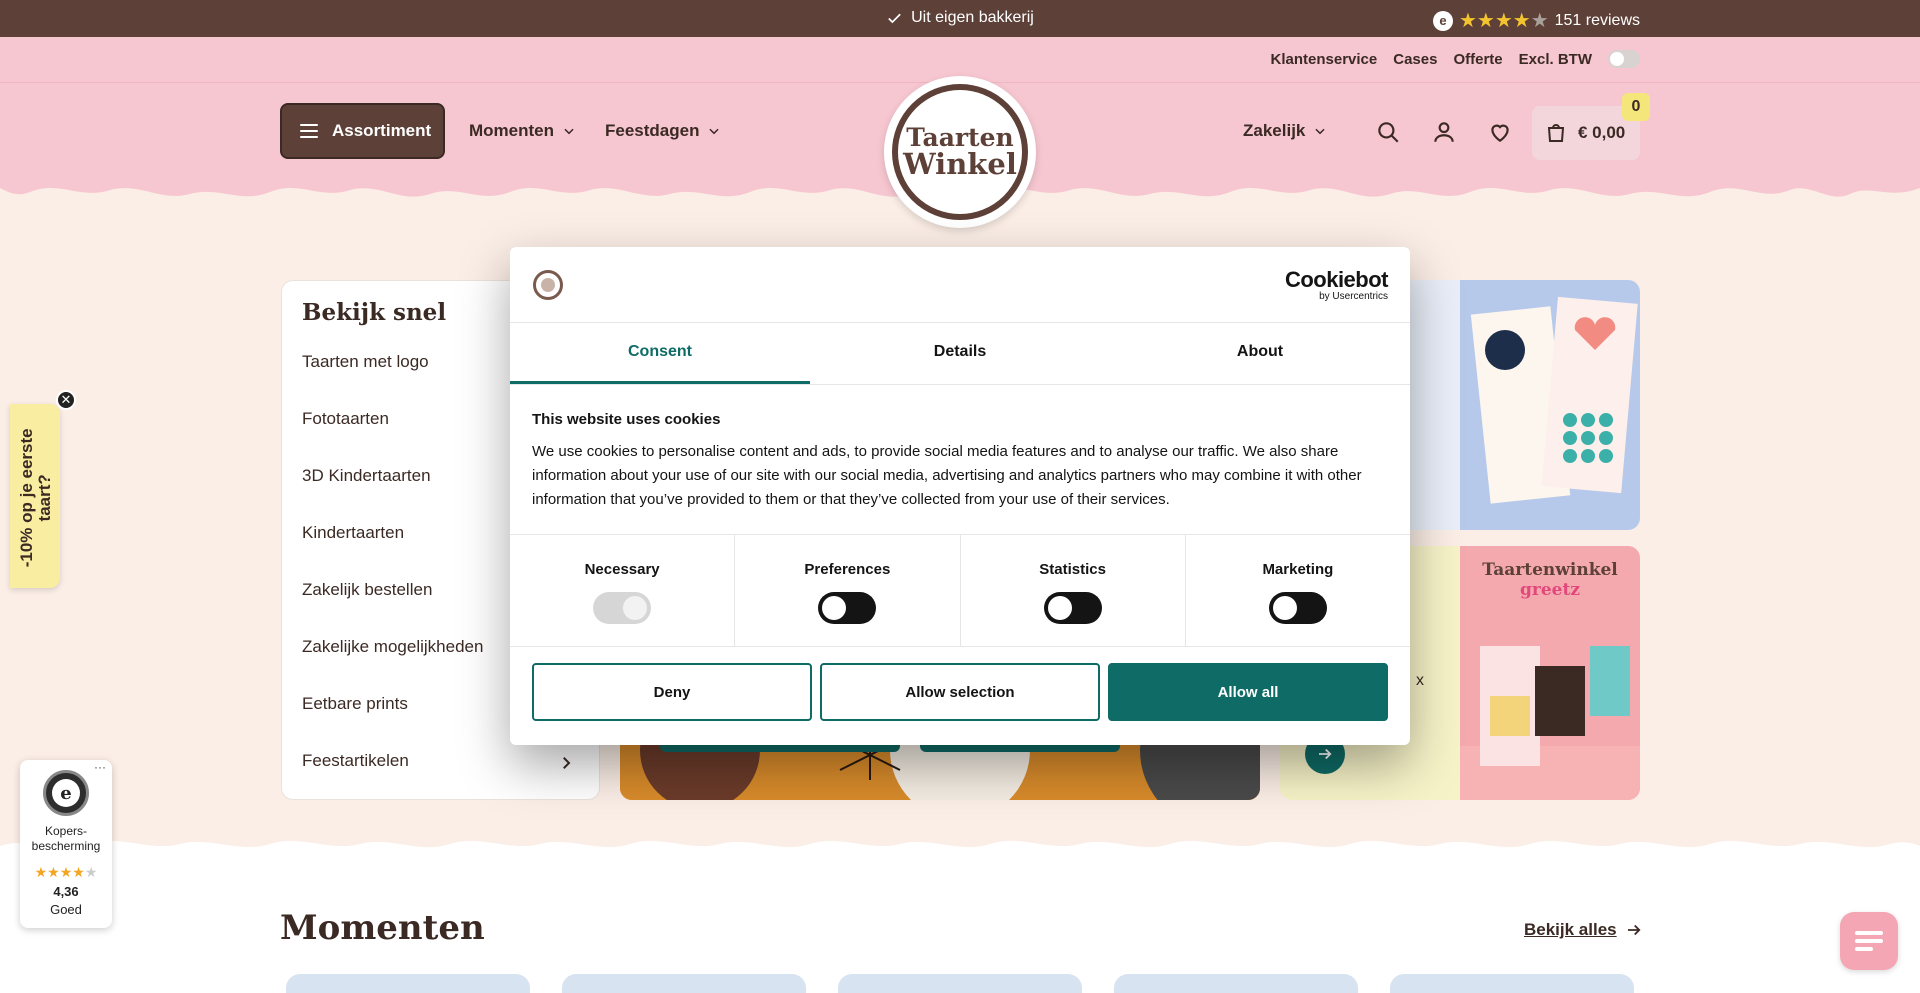  Describe the element at coordinates (622, 569) in the screenshot. I see `category-necessary-label: Necessary` at that location.